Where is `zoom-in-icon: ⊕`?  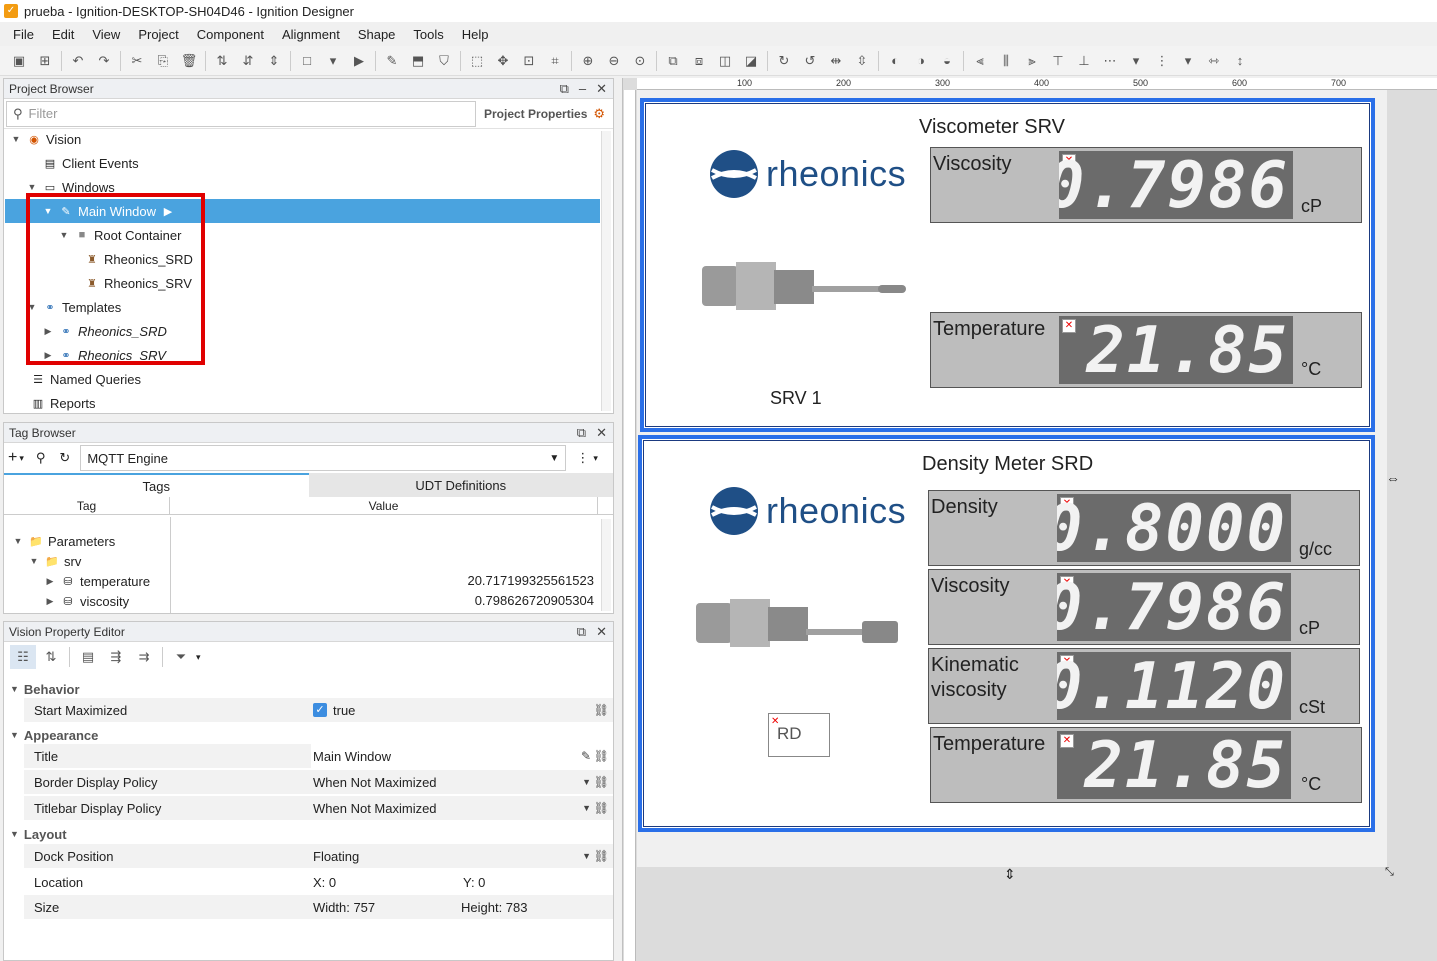
zoom-in-icon: ⊕ is located at coordinates (588, 61).